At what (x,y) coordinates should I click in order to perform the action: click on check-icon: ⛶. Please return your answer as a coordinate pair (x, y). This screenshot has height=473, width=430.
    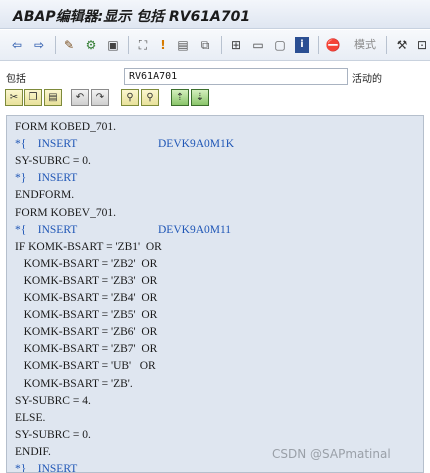
    Looking at the image, I should click on (143, 45).